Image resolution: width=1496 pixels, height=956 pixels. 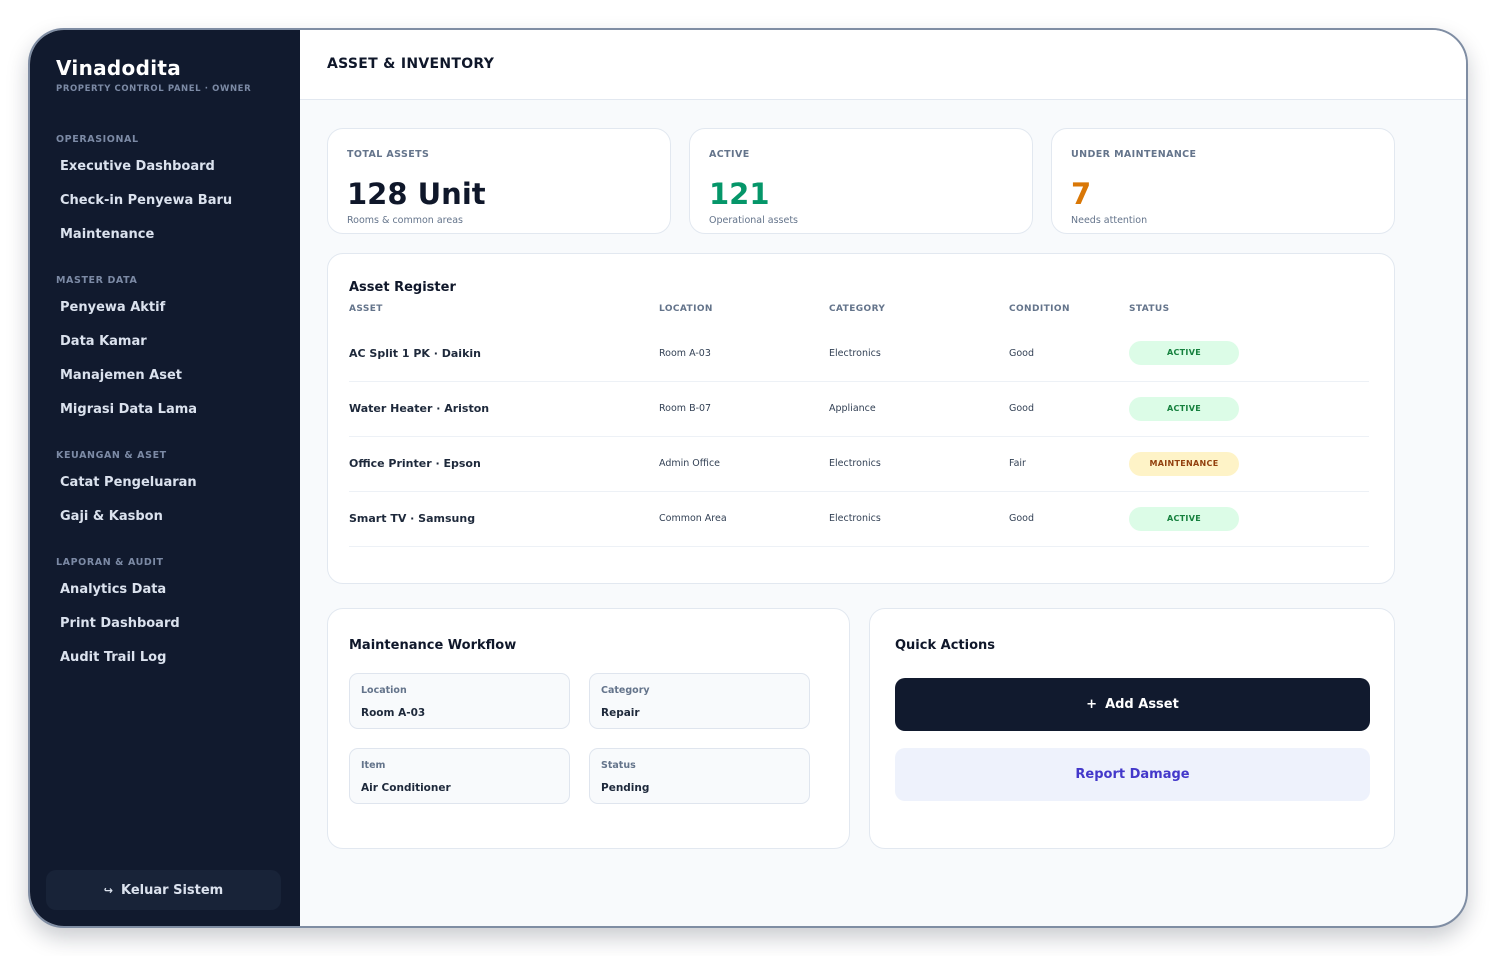 What do you see at coordinates (1109, 220) in the screenshot?
I see `stat-note: Needs attention` at bounding box center [1109, 220].